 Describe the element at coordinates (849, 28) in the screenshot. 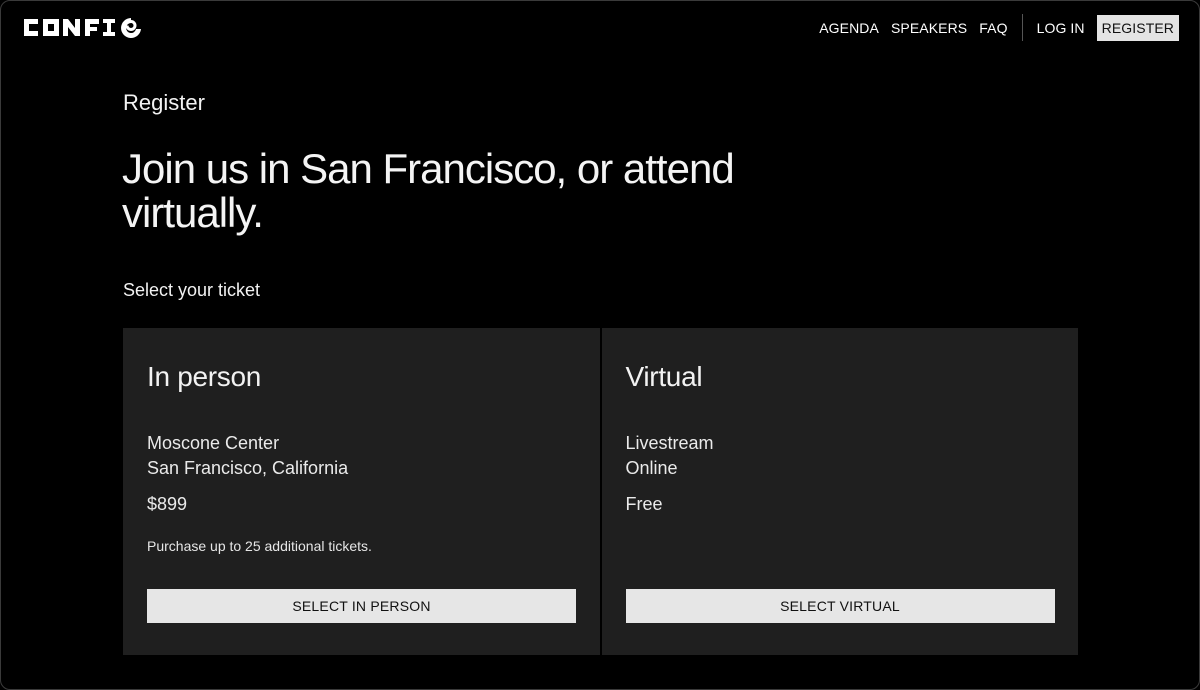

I see `nav-agenda-link: AGENDA` at that location.